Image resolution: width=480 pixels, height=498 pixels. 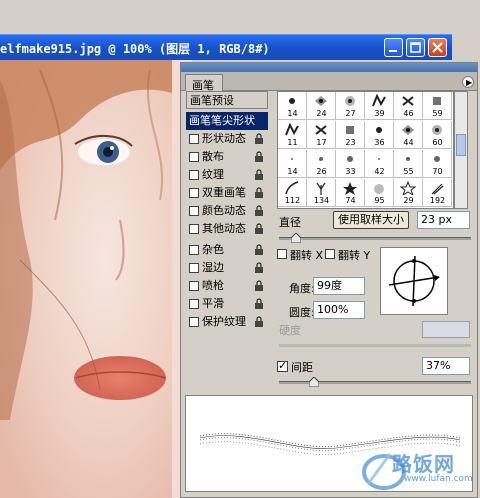 What do you see at coordinates (350, 142) in the screenshot?
I see `brush-size-label: 23` at bounding box center [350, 142].